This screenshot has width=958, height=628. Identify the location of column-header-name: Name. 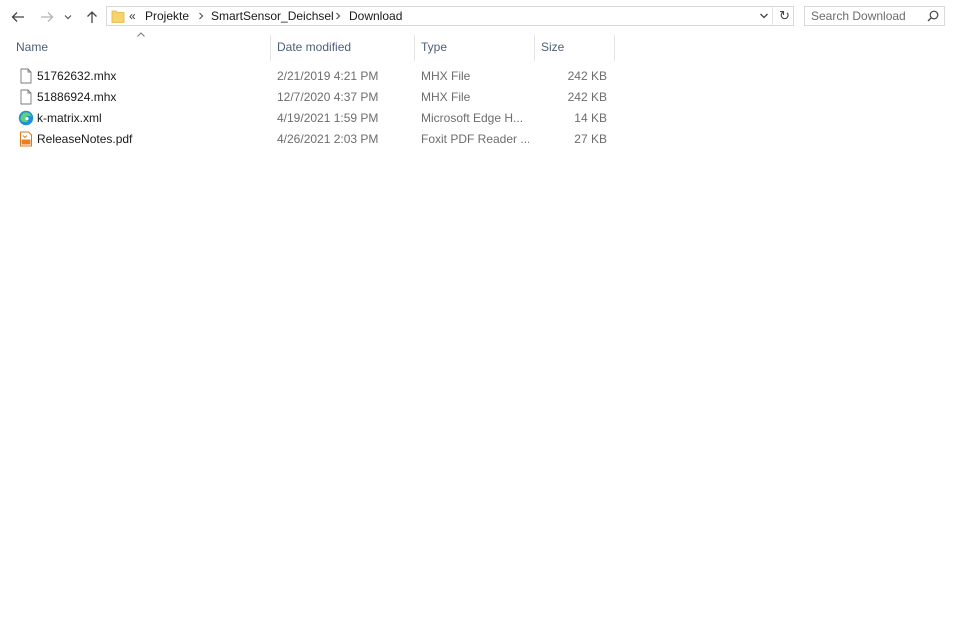
(141, 47).